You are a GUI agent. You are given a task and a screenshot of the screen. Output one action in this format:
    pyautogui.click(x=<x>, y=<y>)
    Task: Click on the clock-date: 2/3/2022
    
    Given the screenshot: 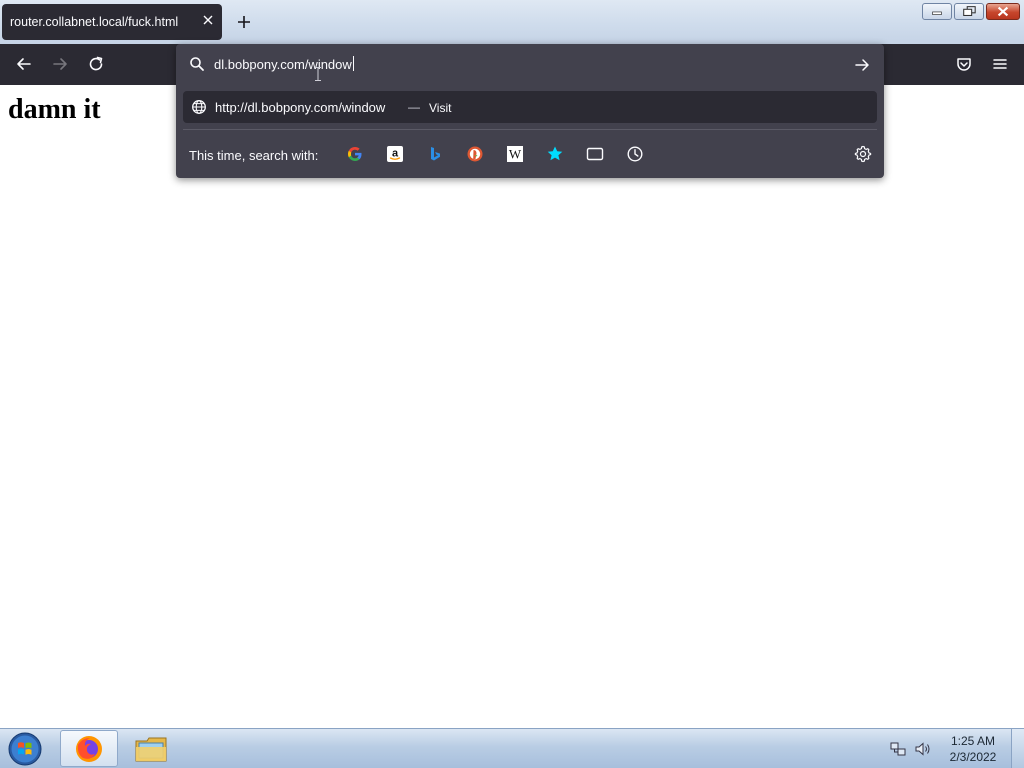 What is the action you would take?
    pyautogui.click(x=973, y=757)
    